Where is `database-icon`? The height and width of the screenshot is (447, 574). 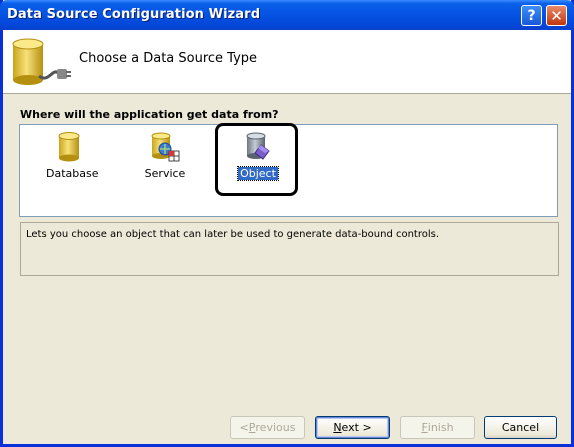
database-icon is located at coordinates (69, 147).